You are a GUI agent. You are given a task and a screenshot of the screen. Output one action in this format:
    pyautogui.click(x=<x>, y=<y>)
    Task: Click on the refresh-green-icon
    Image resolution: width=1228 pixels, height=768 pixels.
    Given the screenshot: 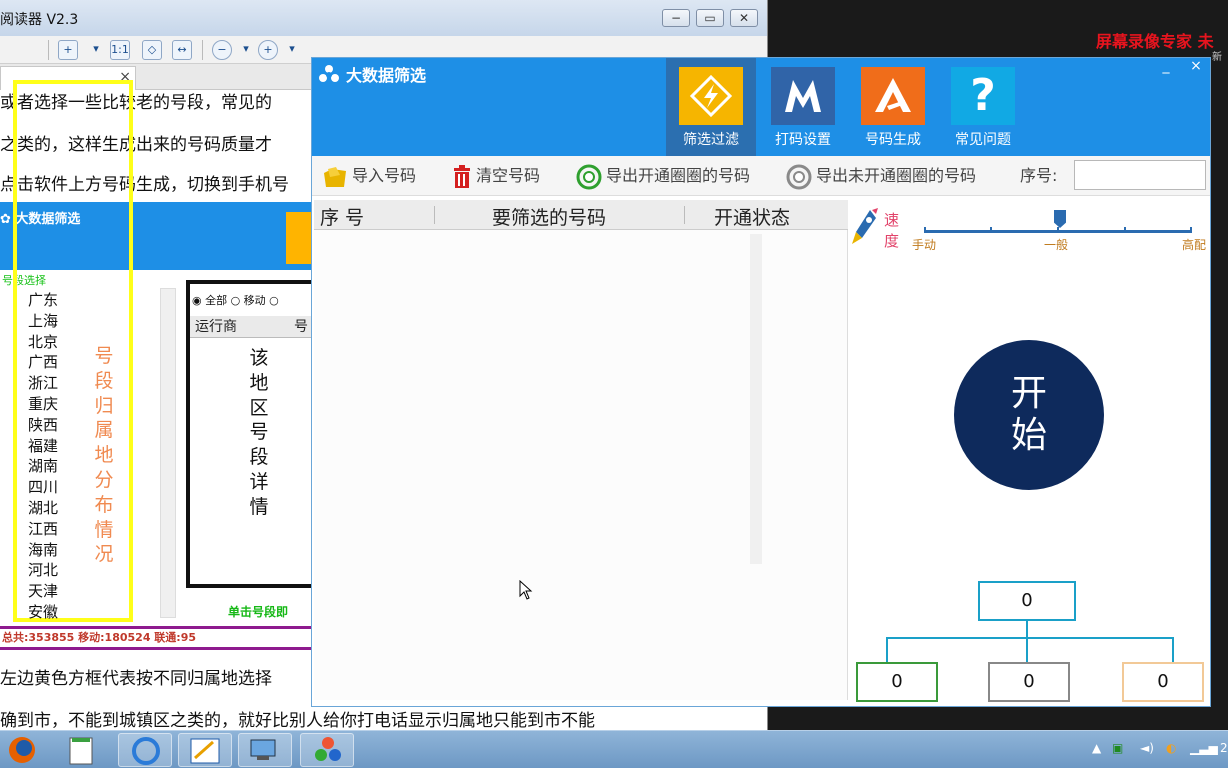 What is the action you would take?
    pyautogui.click(x=589, y=176)
    